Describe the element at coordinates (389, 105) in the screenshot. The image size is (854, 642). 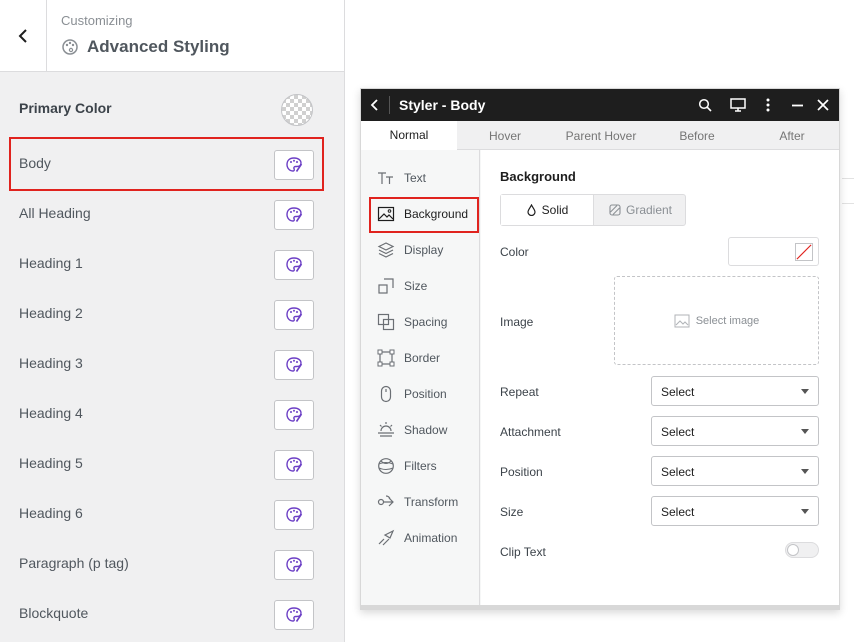
I see `header-divider` at that location.